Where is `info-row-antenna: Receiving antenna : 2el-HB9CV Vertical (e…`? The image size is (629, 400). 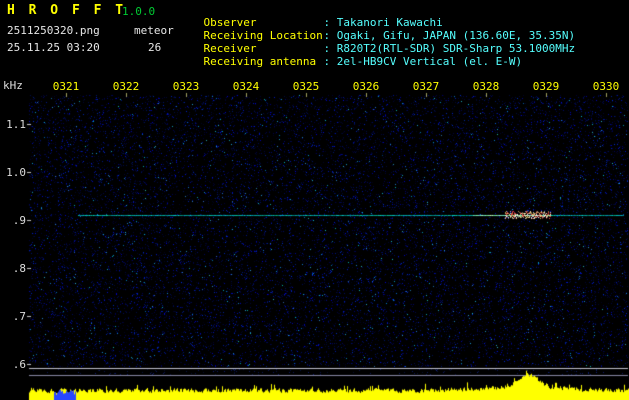 info-row-antenna: Receiving antenna : 2el-HB9CV Vertical (e… is located at coordinates (350, 61).